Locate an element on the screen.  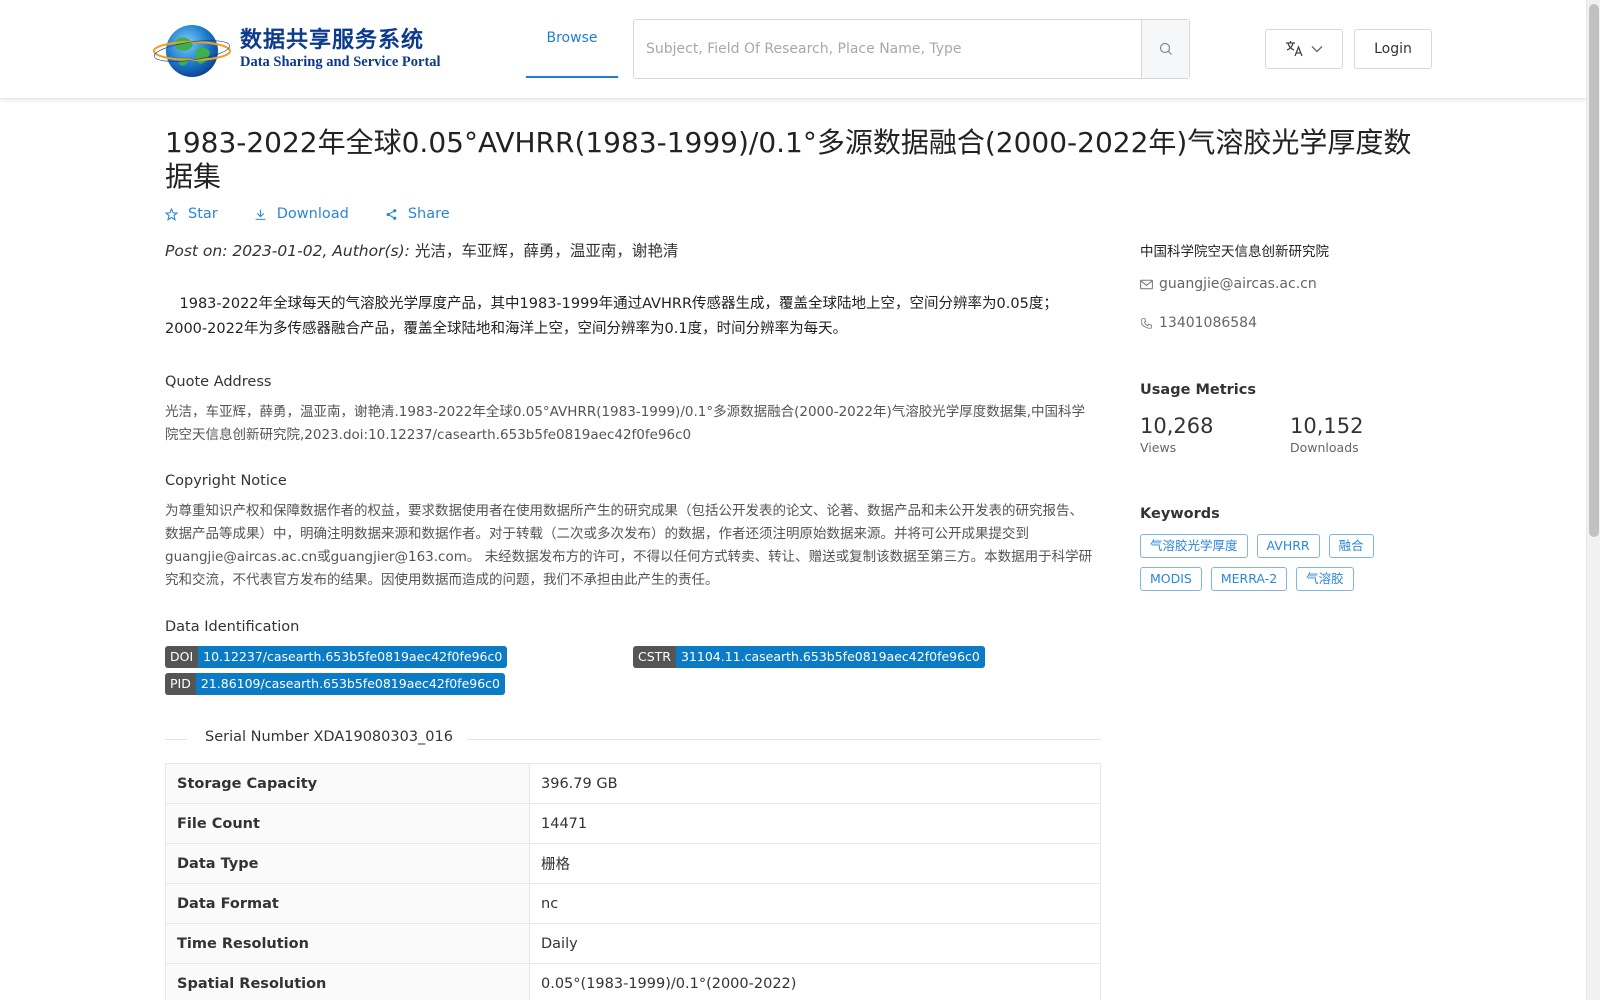
phone-text: 13401086584 is located at coordinates (1208, 323).